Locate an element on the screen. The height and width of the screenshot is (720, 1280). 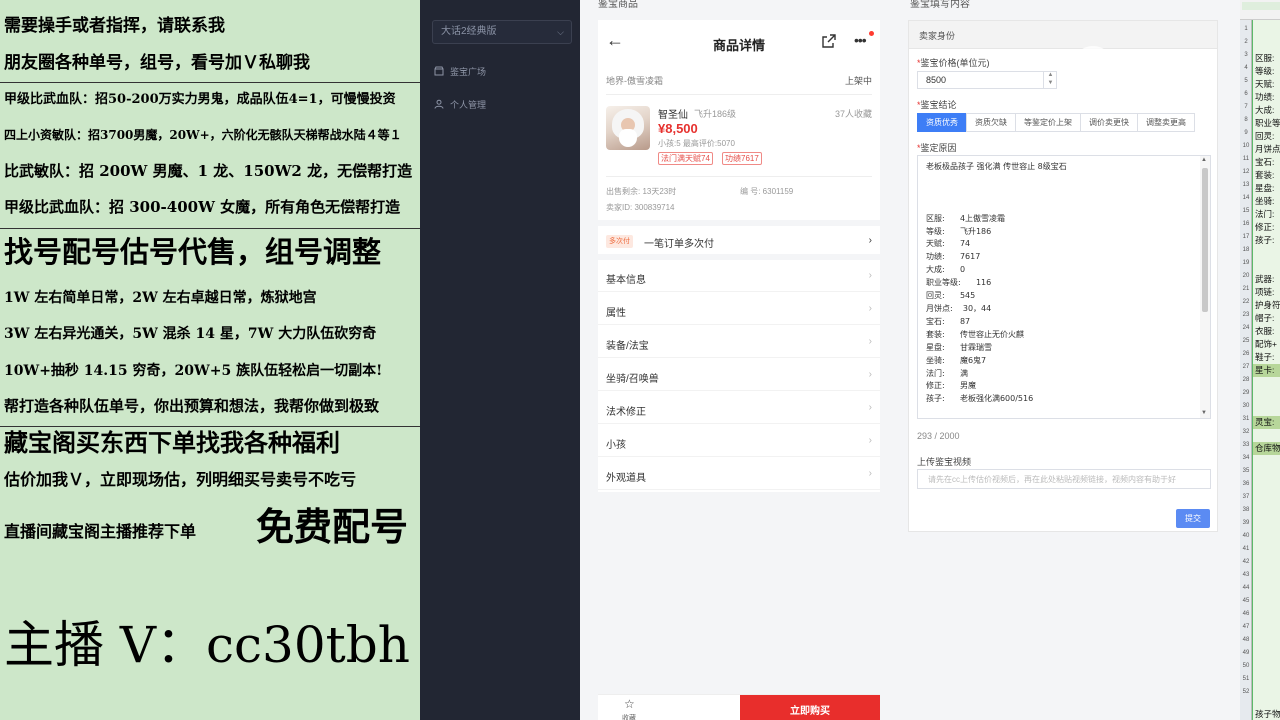
row-number: 10 is located at coordinates (1246, 146).